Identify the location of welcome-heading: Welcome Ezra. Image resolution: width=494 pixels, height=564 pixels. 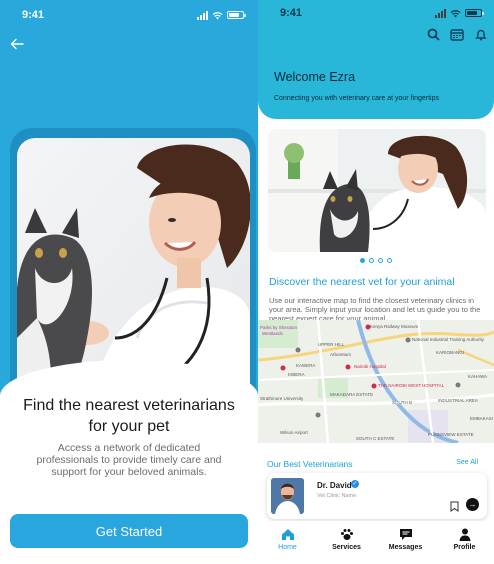
(315, 77).